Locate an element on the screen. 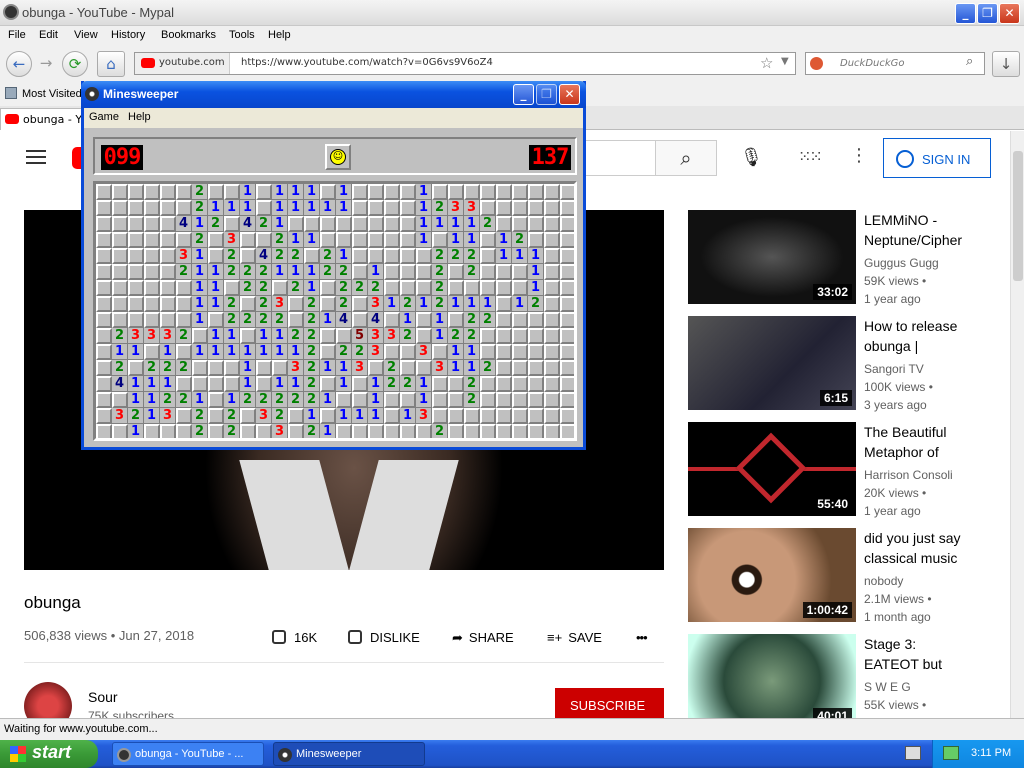 The height and width of the screenshot is (768, 1024). site-identity: youtube.com is located at coordinates (182, 63).